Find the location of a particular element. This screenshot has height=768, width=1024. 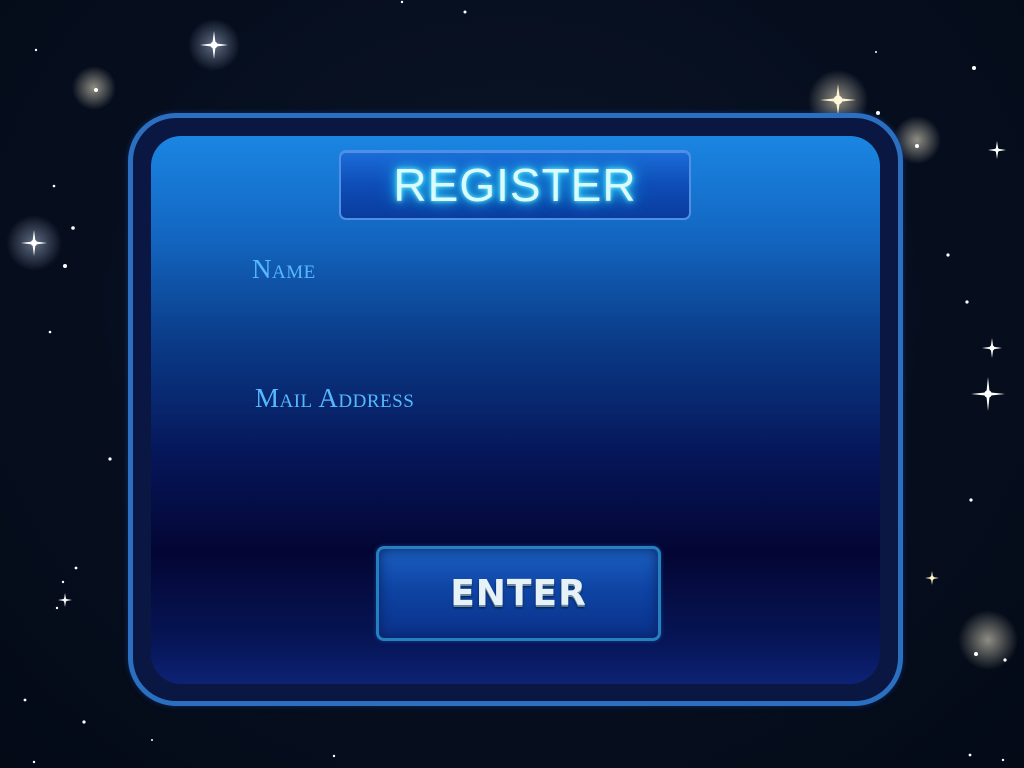

mail-address-label: Mail Address is located at coordinates (335, 398).